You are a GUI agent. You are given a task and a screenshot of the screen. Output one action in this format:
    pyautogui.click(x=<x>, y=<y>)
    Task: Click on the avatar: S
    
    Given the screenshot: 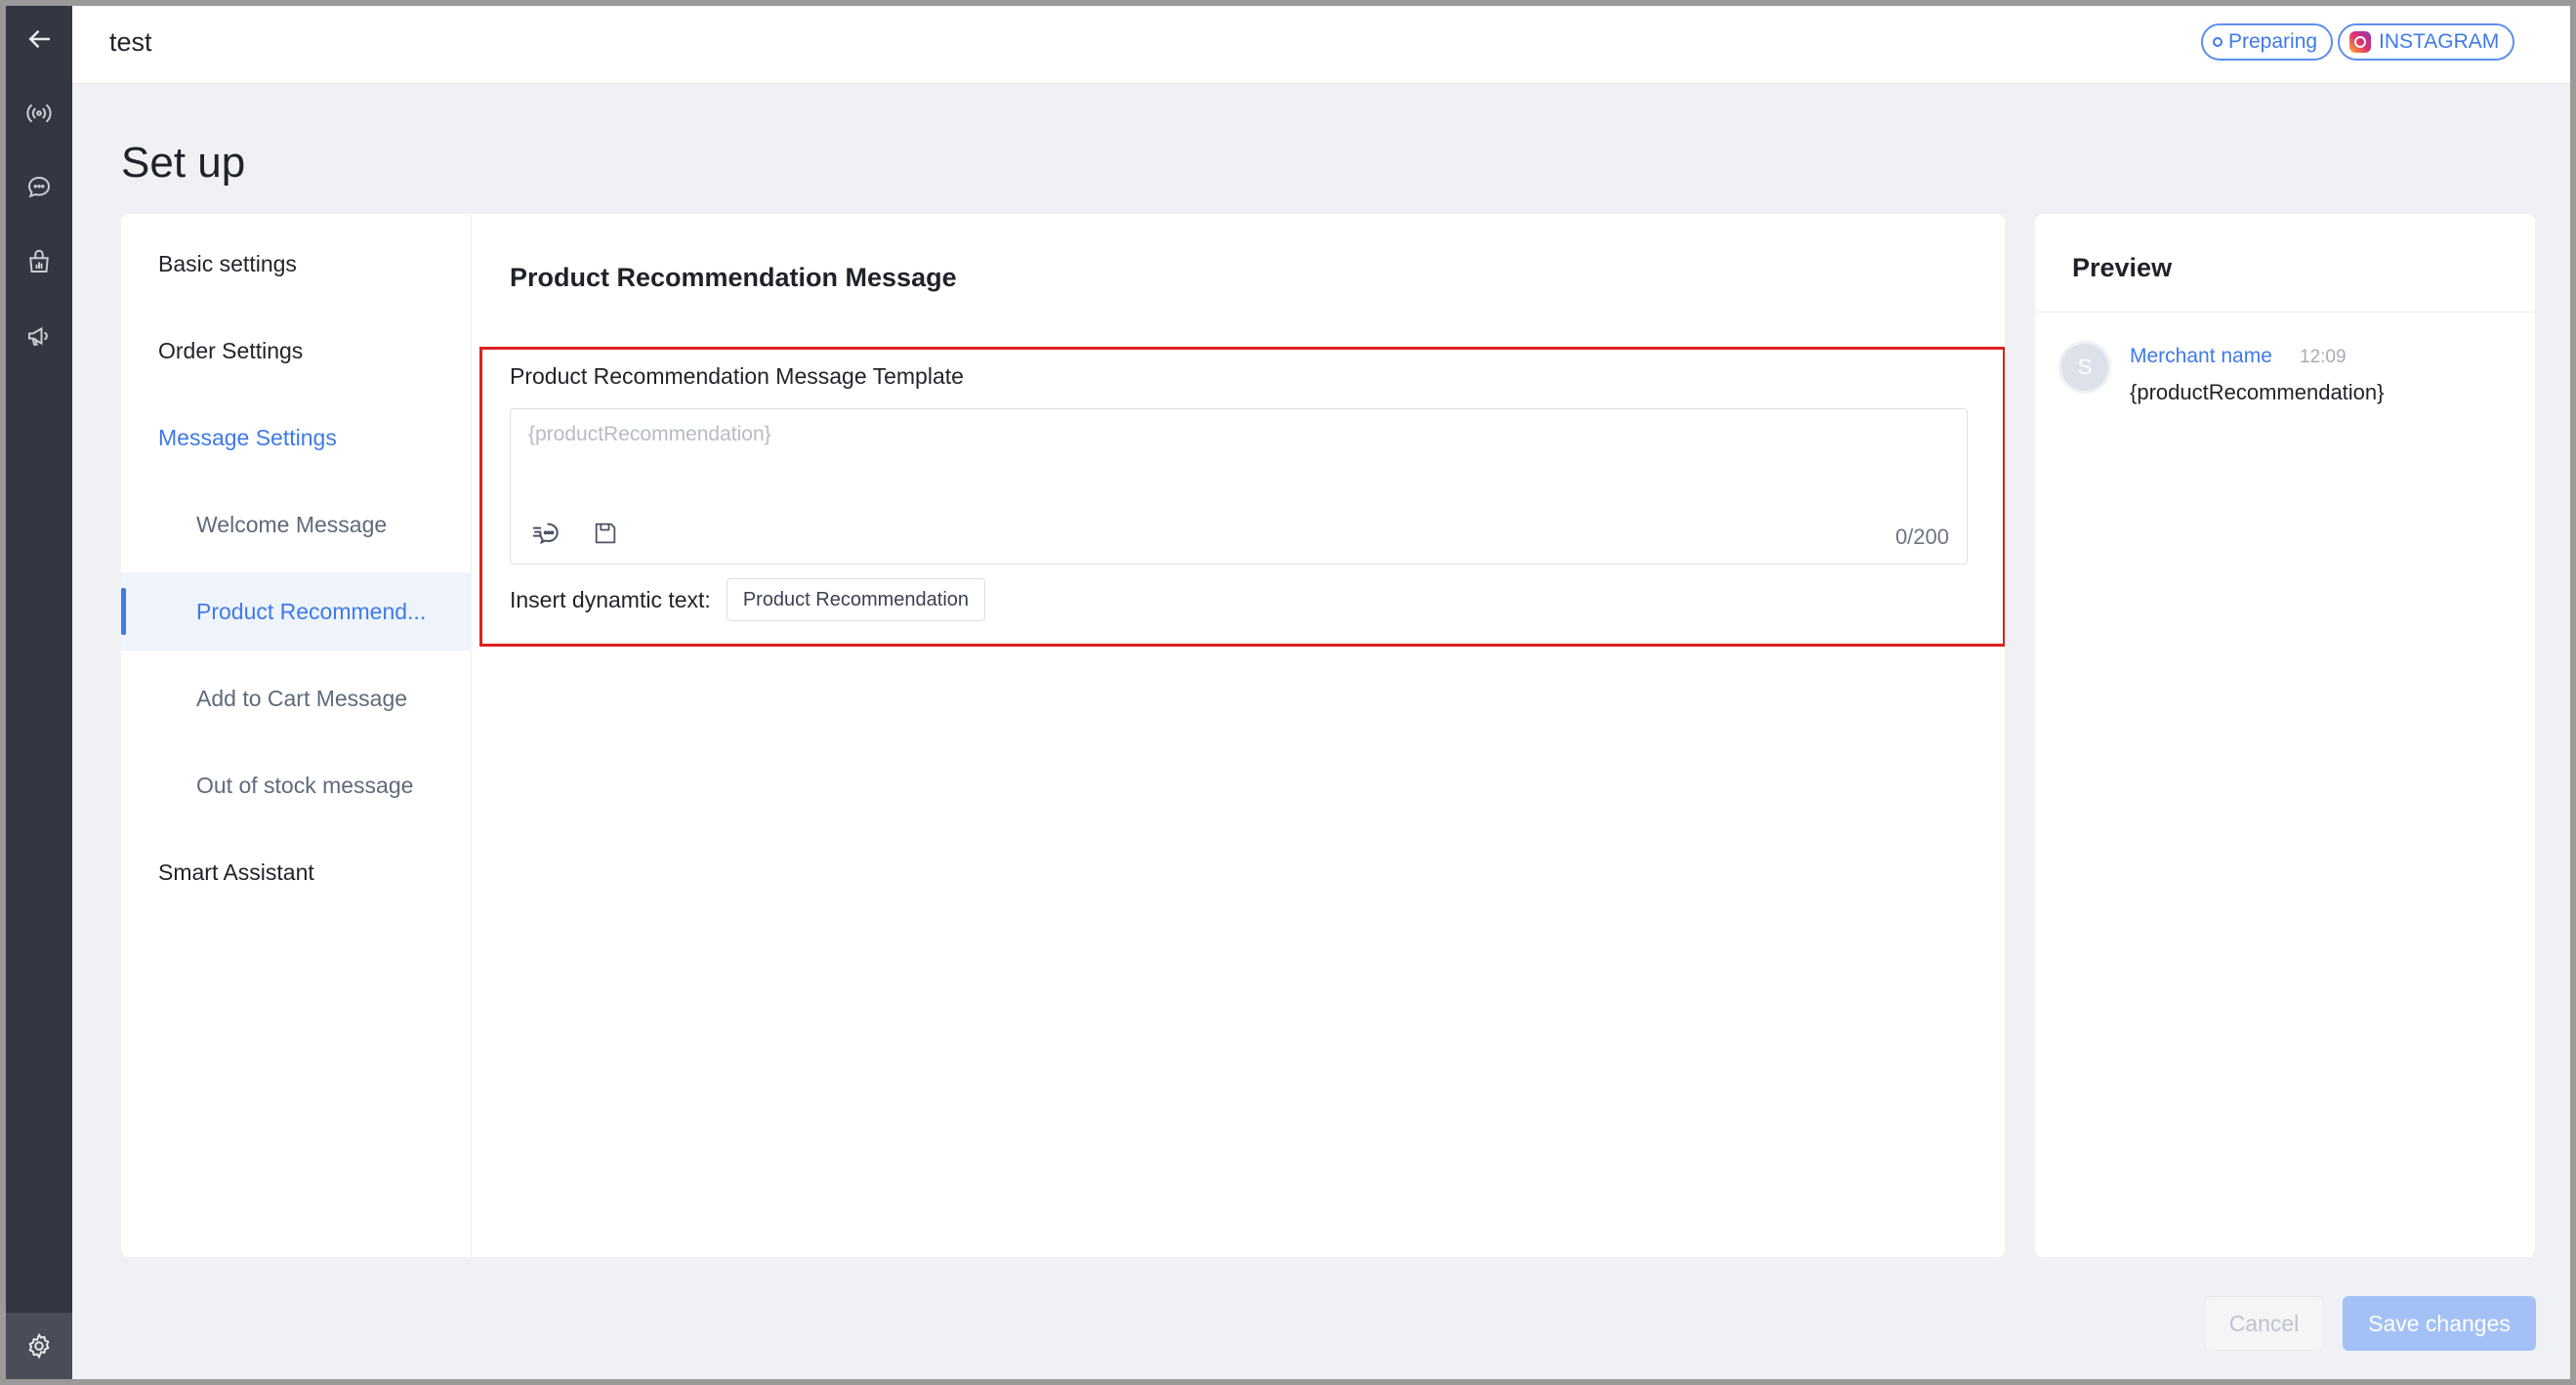 What is the action you would take?
    pyautogui.click(x=2084, y=367)
    